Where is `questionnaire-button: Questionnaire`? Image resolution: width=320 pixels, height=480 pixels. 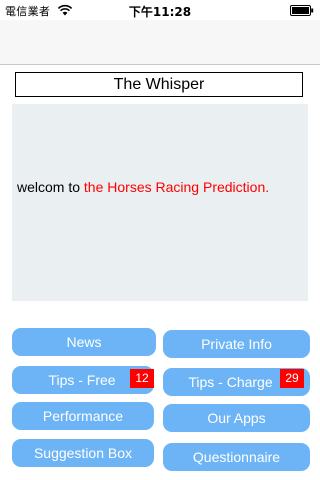
questionnaire-button: Questionnaire is located at coordinates (236, 457).